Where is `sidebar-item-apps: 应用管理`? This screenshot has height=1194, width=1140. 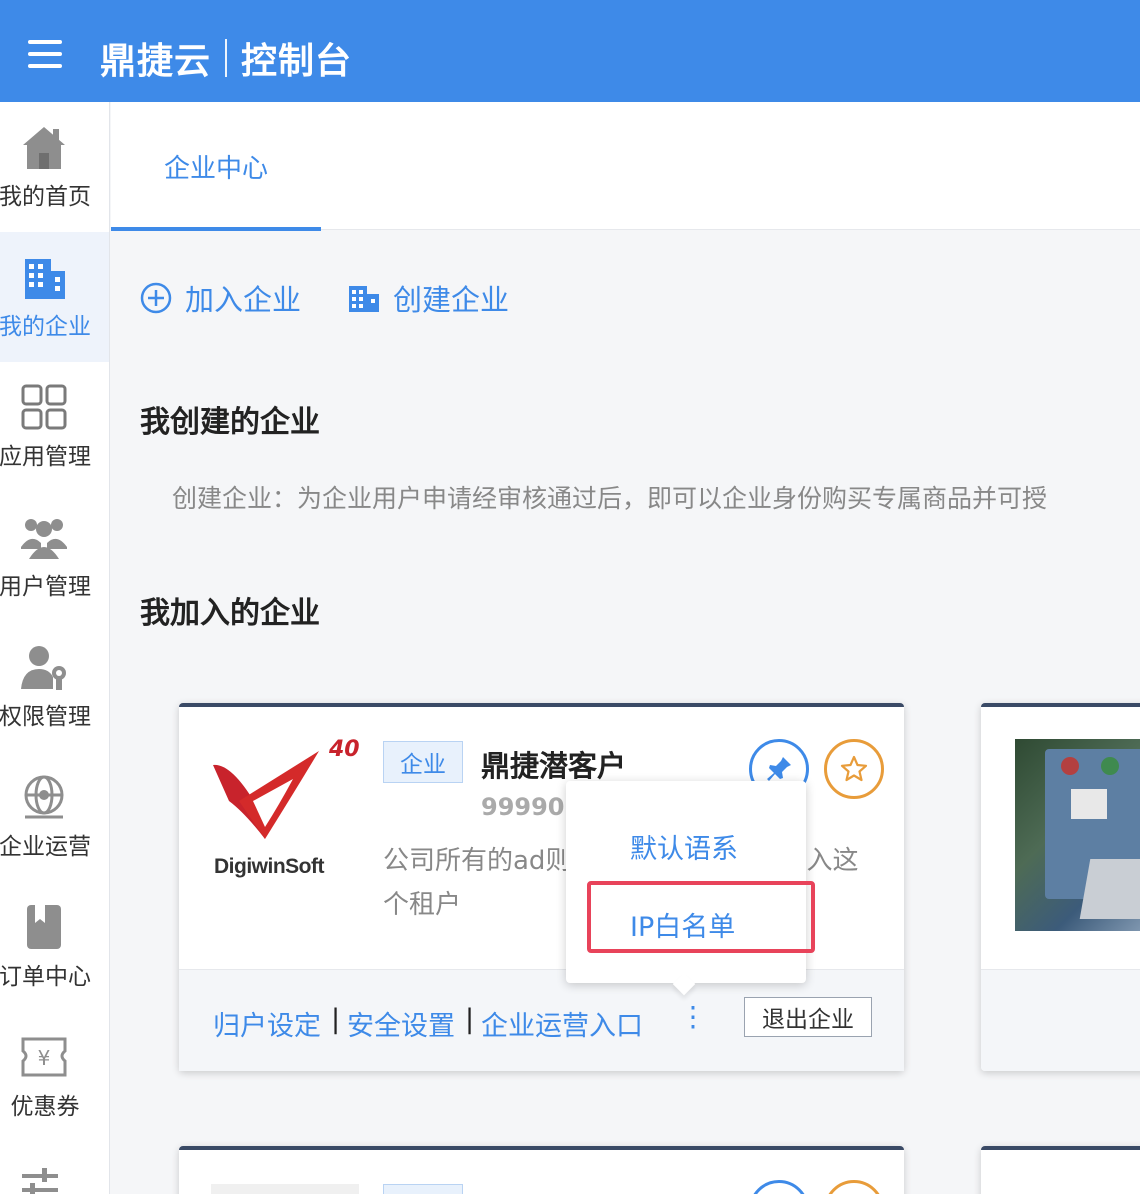 sidebar-item-apps: 应用管理 is located at coordinates (54, 427).